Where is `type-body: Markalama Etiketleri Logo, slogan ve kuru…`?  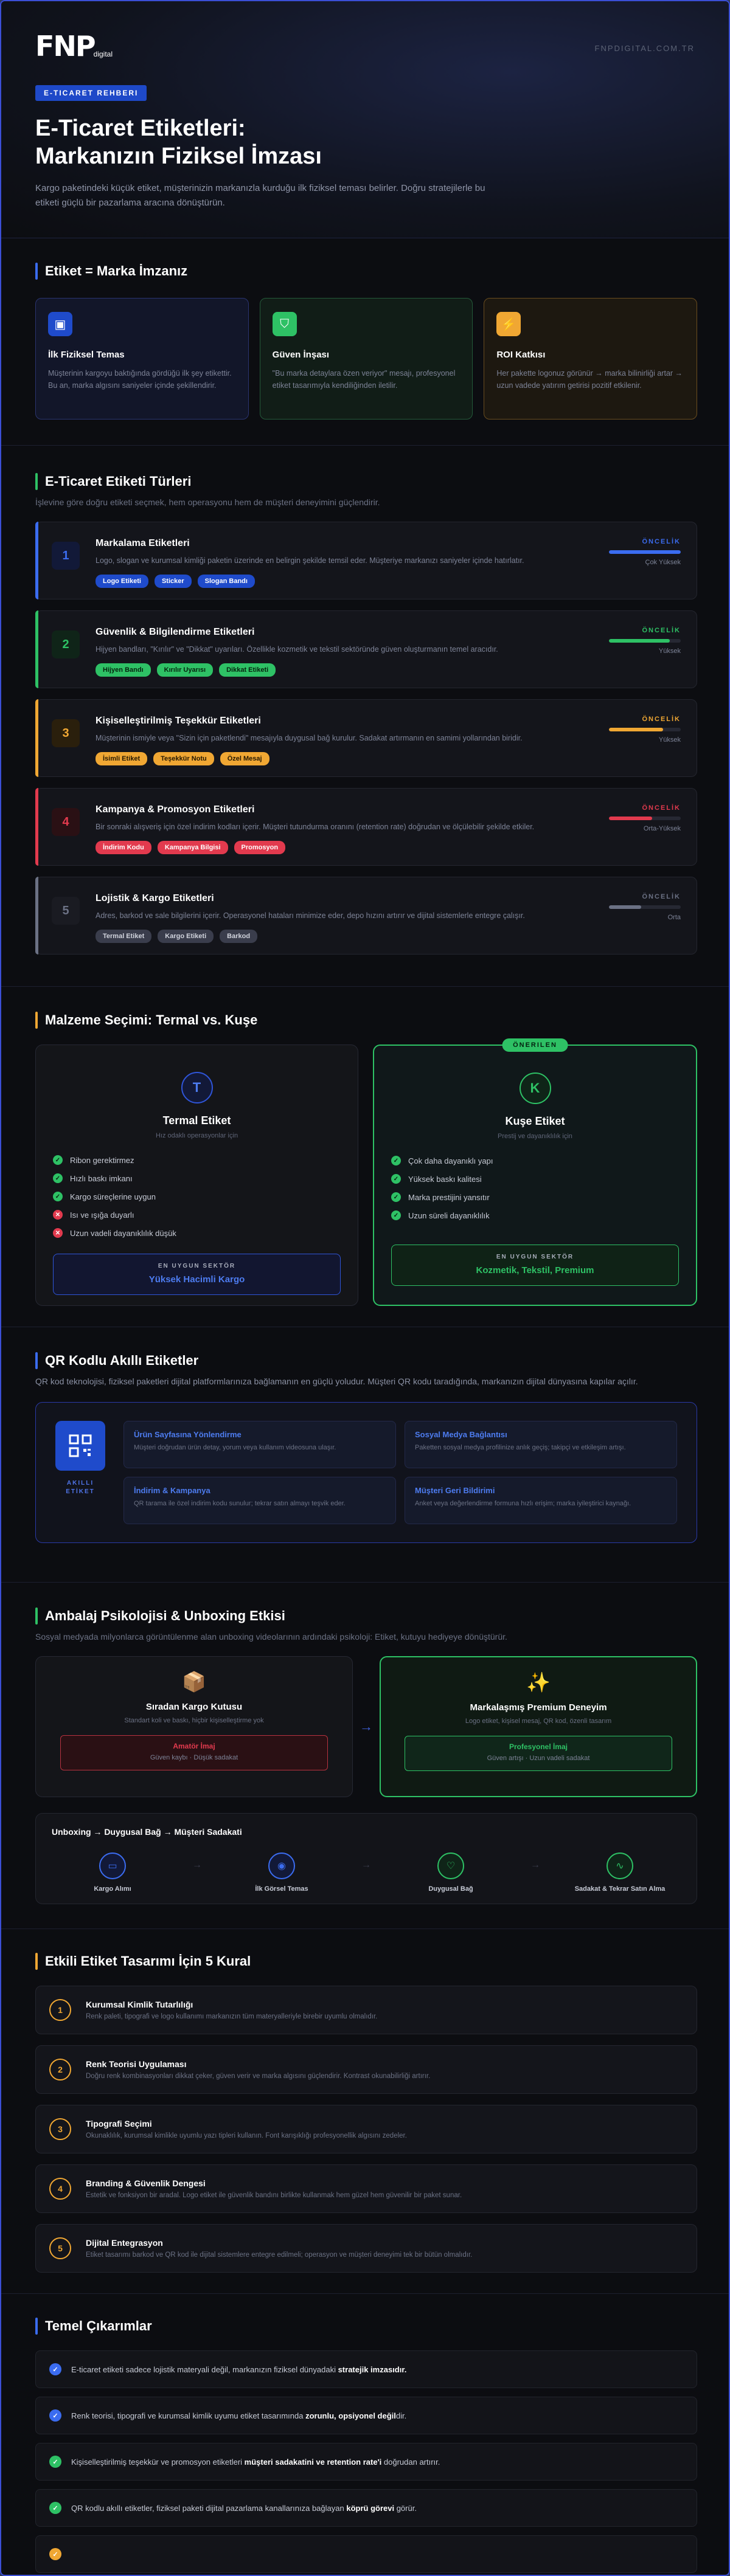 type-body: Markalama Etiketleri Logo, slogan ve kuru… is located at coordinates (327, 562).